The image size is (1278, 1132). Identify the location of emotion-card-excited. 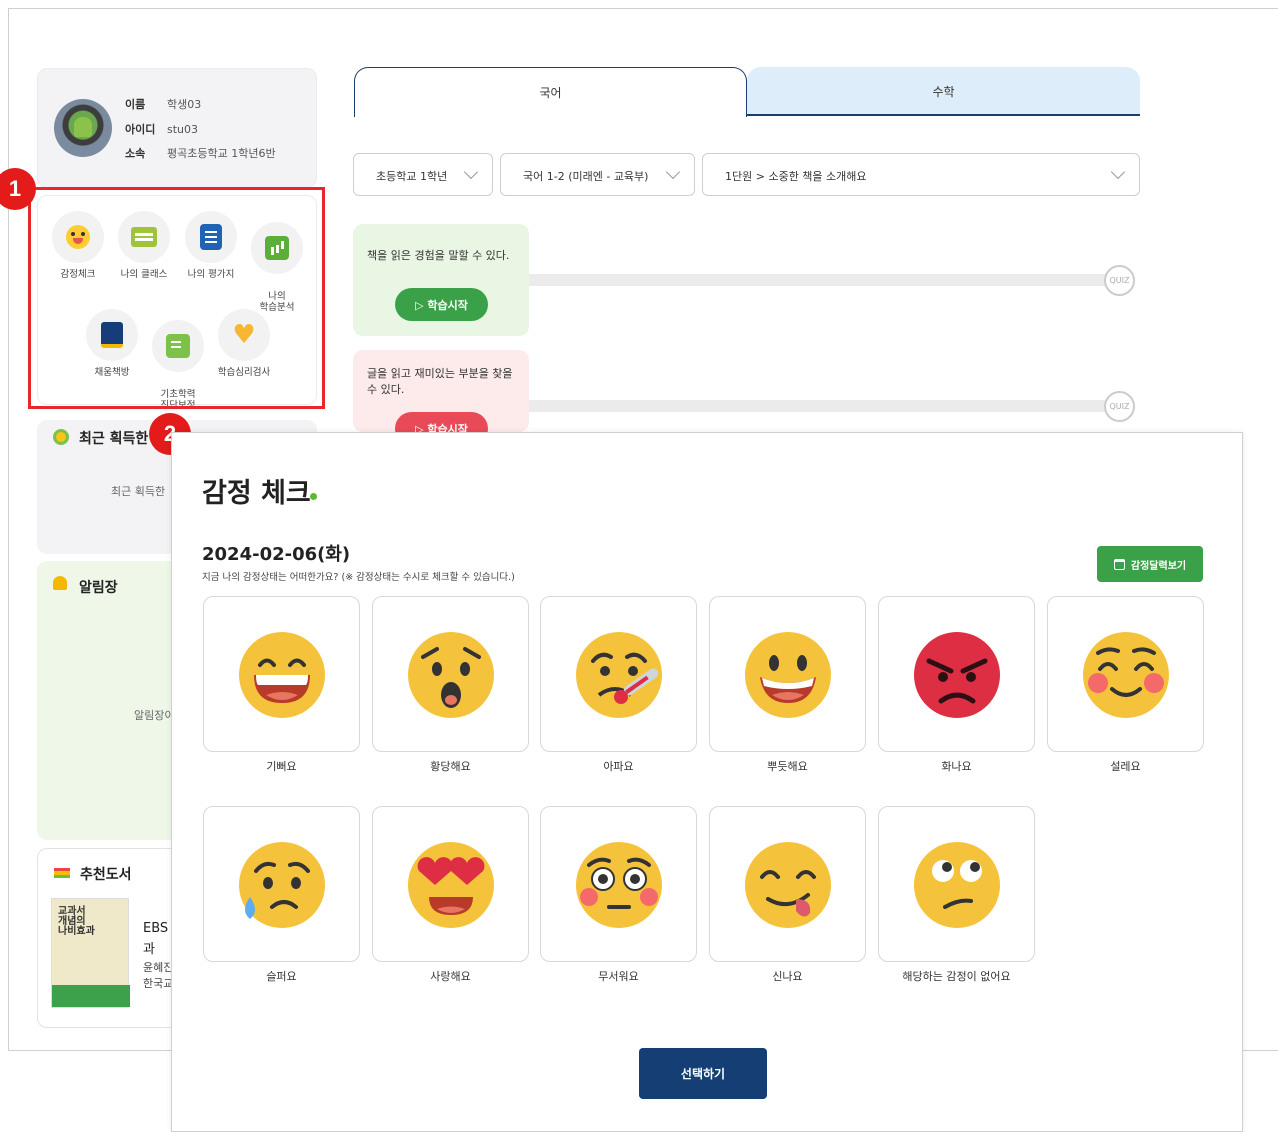
(1125, 674).